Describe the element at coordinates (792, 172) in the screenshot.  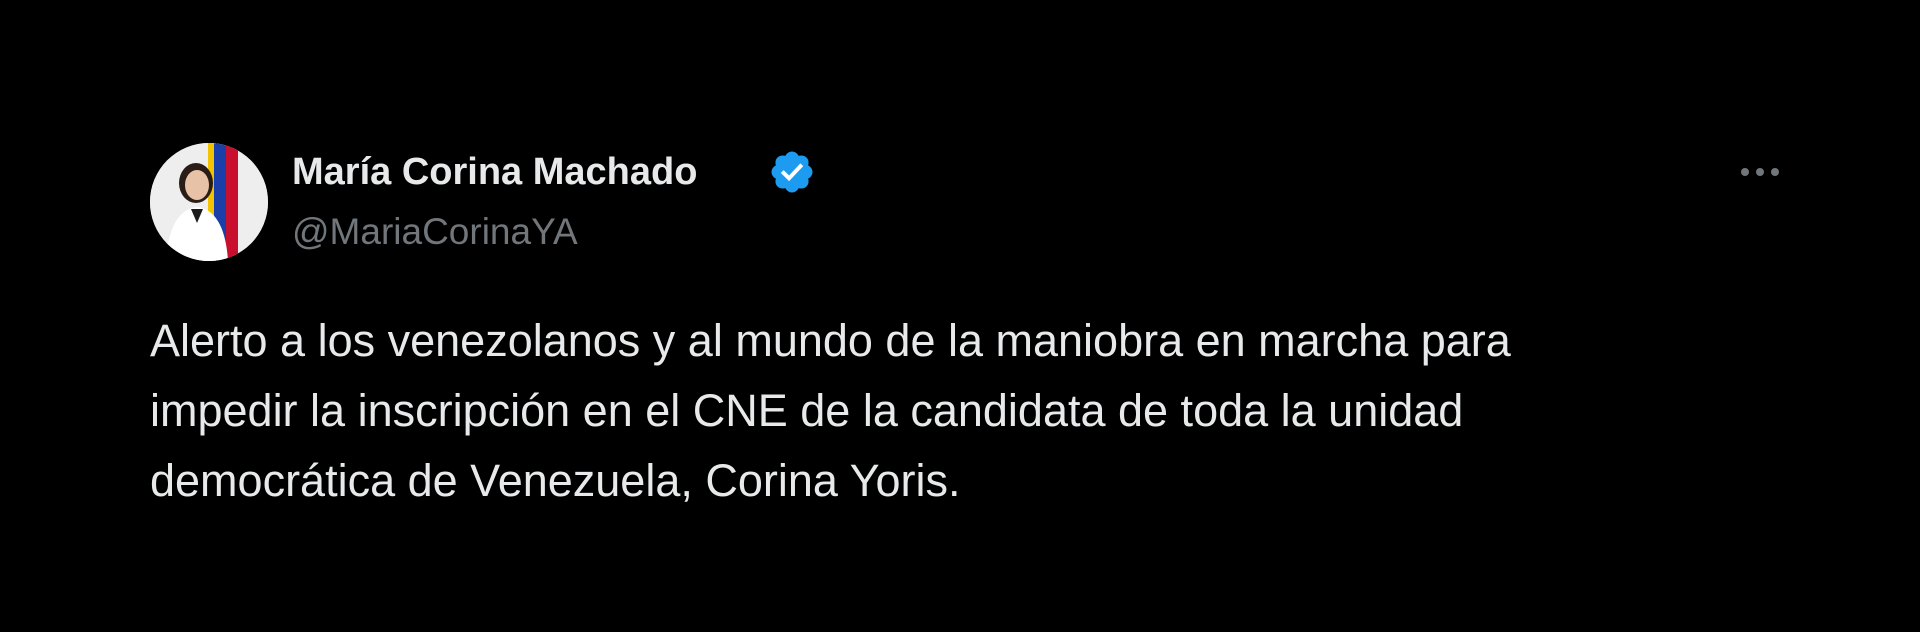
I see `verified-badge-icon` at that location.